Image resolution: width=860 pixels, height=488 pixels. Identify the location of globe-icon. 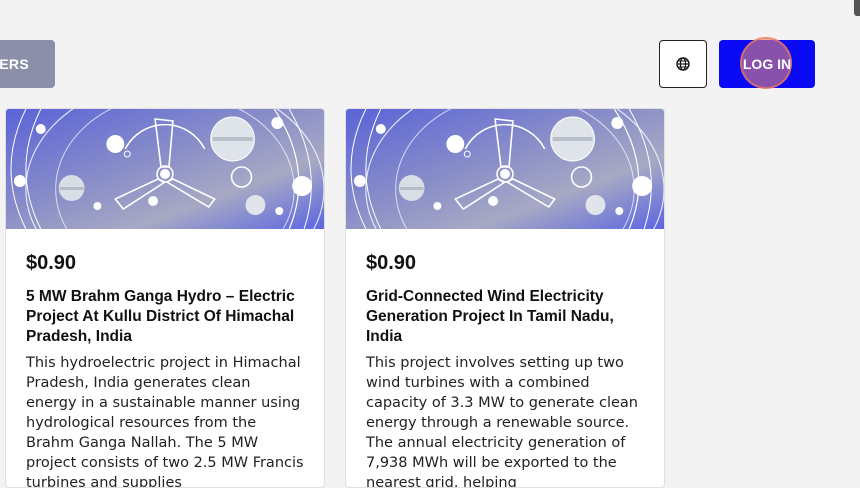
(683, 64).